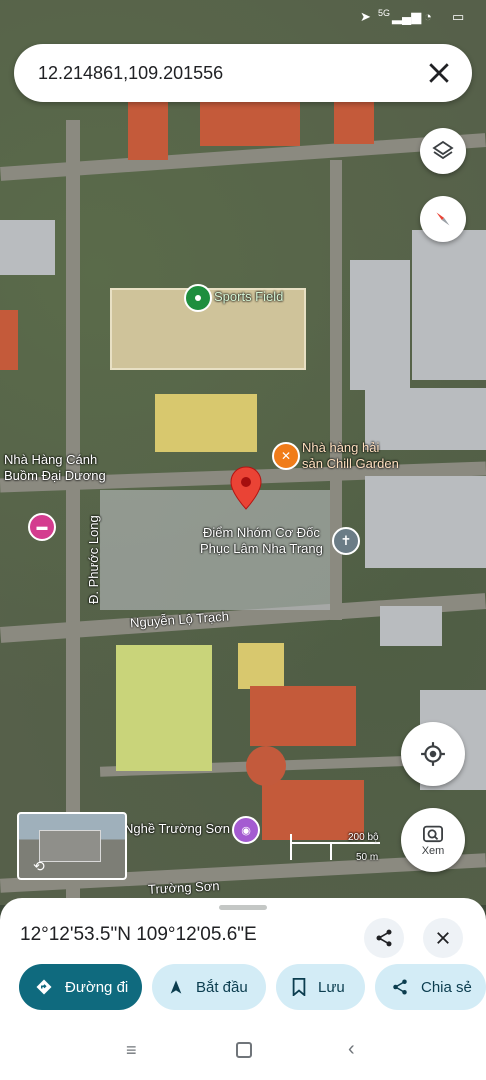  Describe the element at coordinates (222, 987) in the screenshot. I see `start-label: Bắt đầu` at that location.